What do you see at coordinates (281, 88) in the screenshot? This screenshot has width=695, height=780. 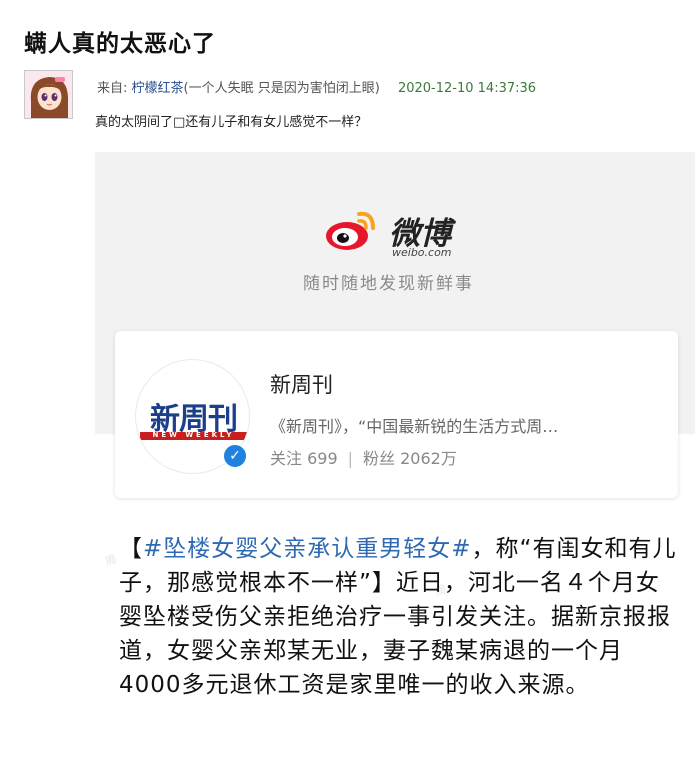 I see `author-note: (一个人失眠 只是因为害怕闭上眼)` at bounding box center [281, 88].